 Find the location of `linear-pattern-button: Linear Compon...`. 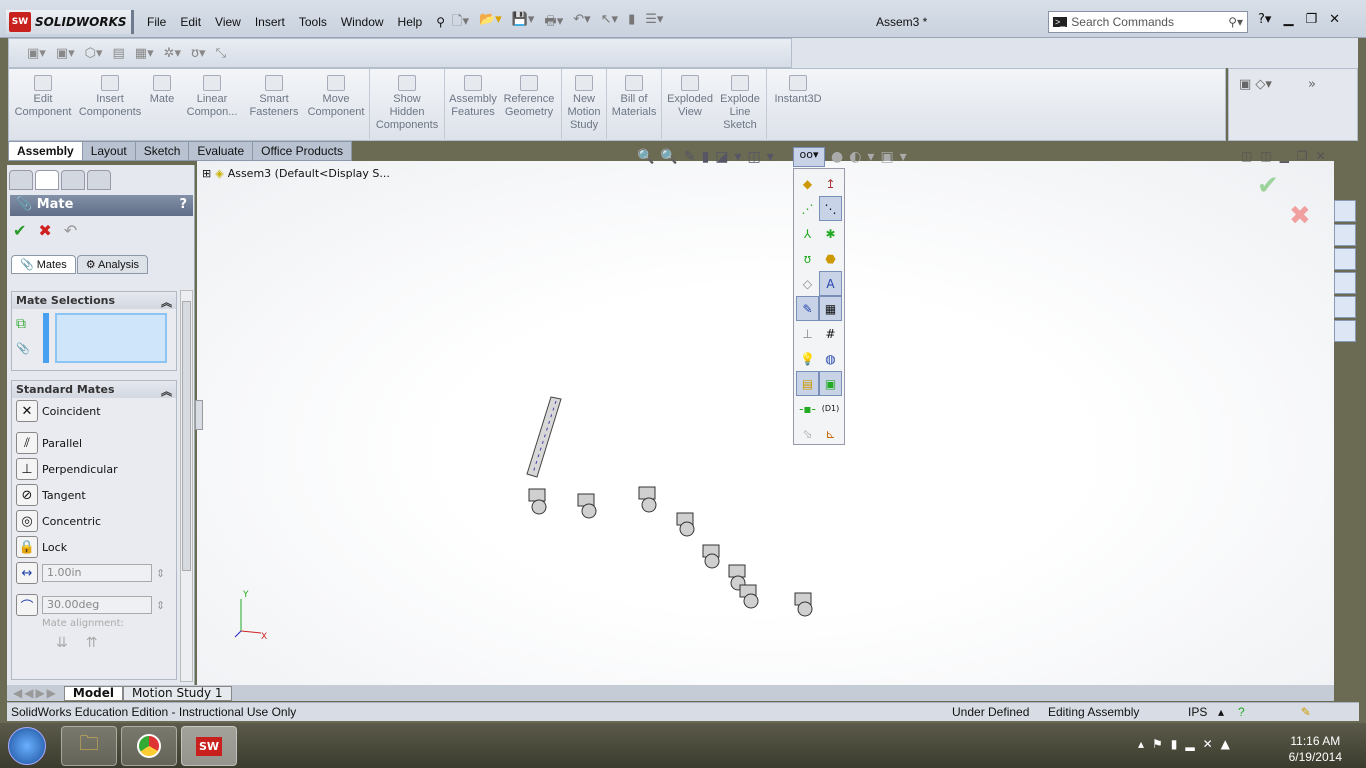

linear-pattern-button: Linear Compon... is located at coordinates (212, 94).